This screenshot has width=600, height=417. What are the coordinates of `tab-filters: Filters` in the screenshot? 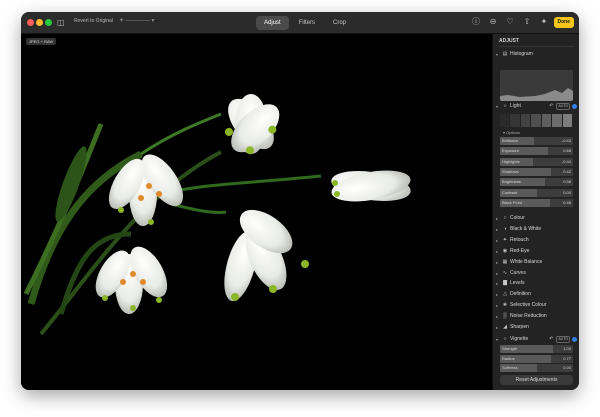 It's located at (307, 23).